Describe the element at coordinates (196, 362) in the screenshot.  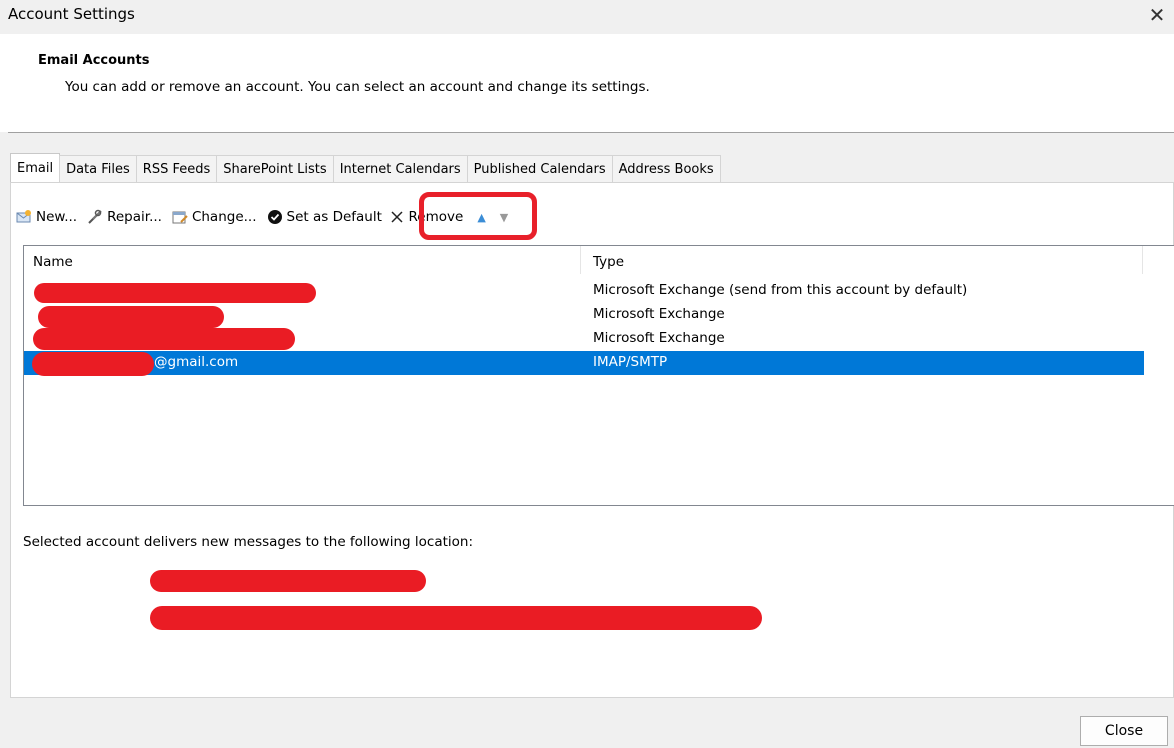
I see `account-name: @gmail.com` at that location.